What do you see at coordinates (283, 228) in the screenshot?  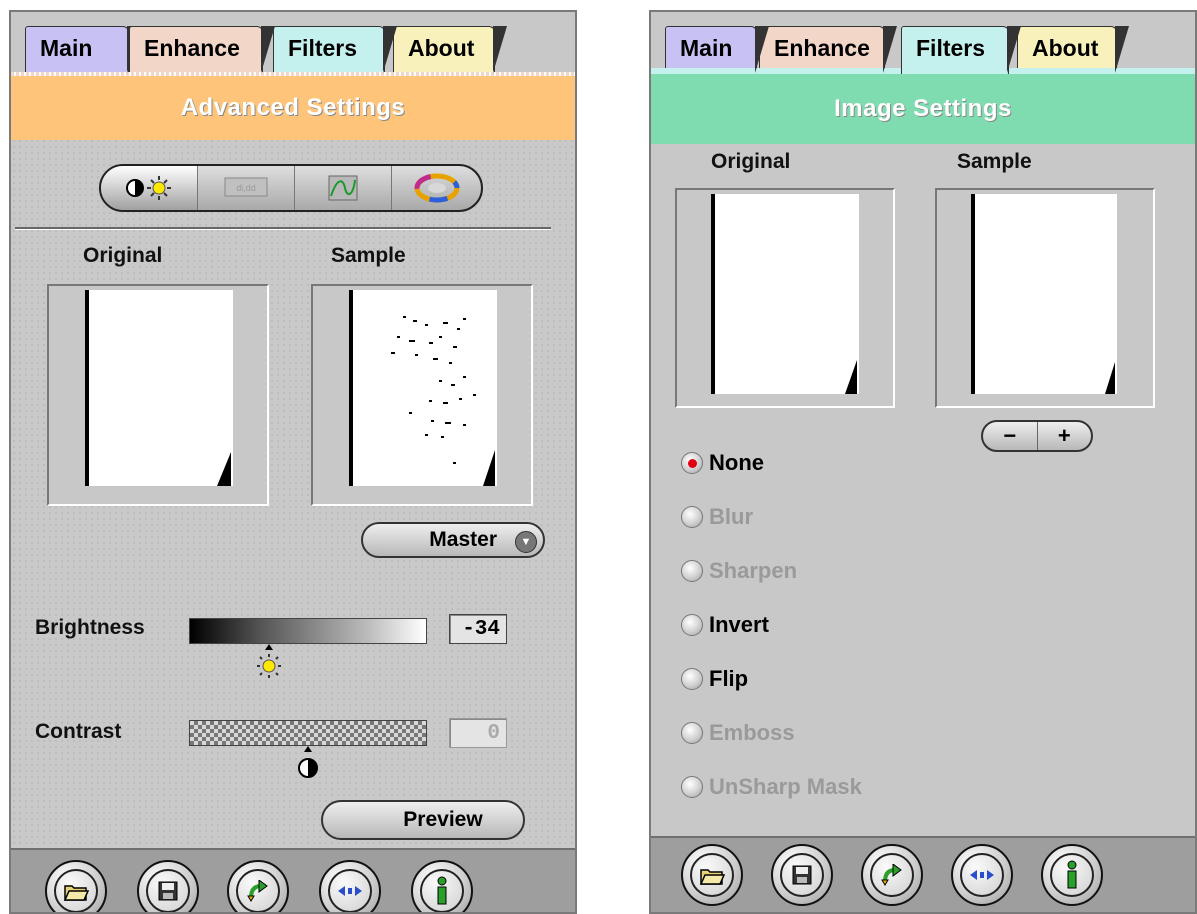 I see `divider` at bounding box center [283, 228].